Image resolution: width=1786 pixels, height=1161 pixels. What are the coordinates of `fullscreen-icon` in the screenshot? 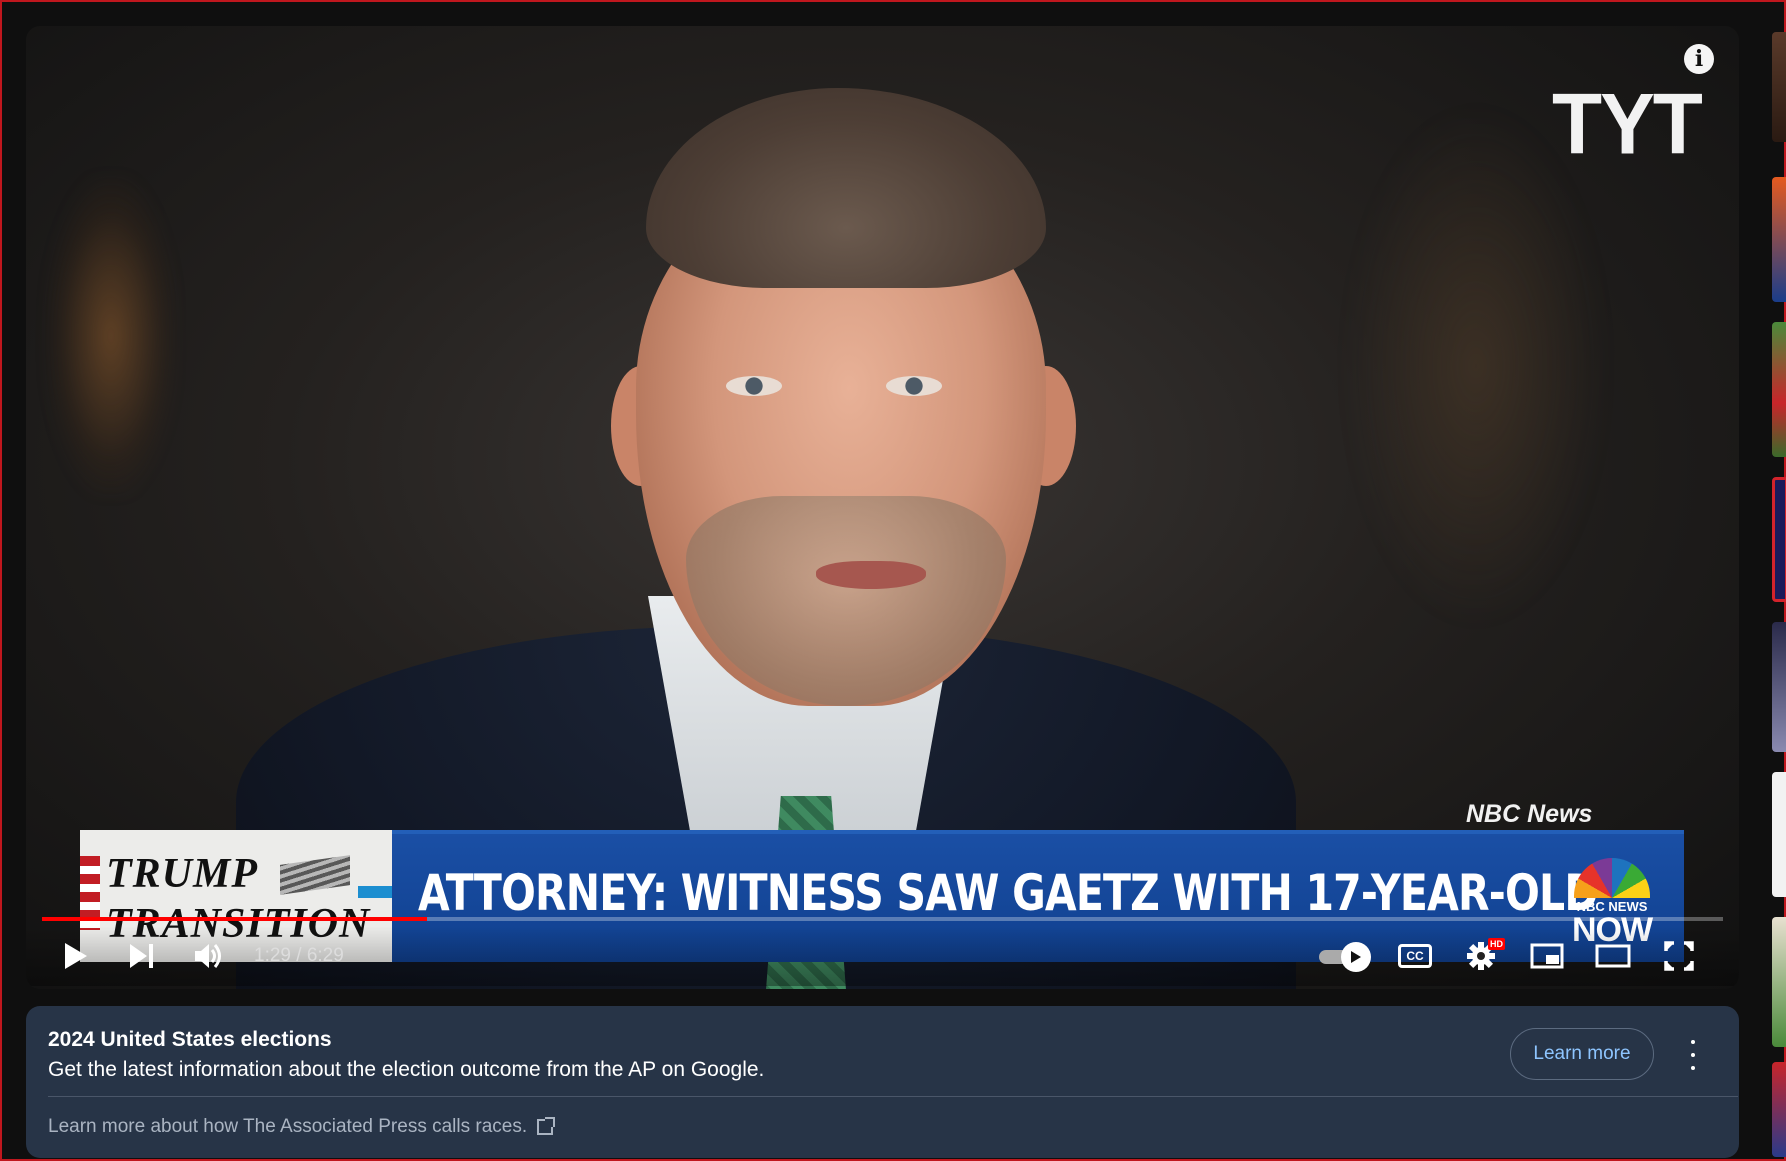 It's located at (1679, 956).